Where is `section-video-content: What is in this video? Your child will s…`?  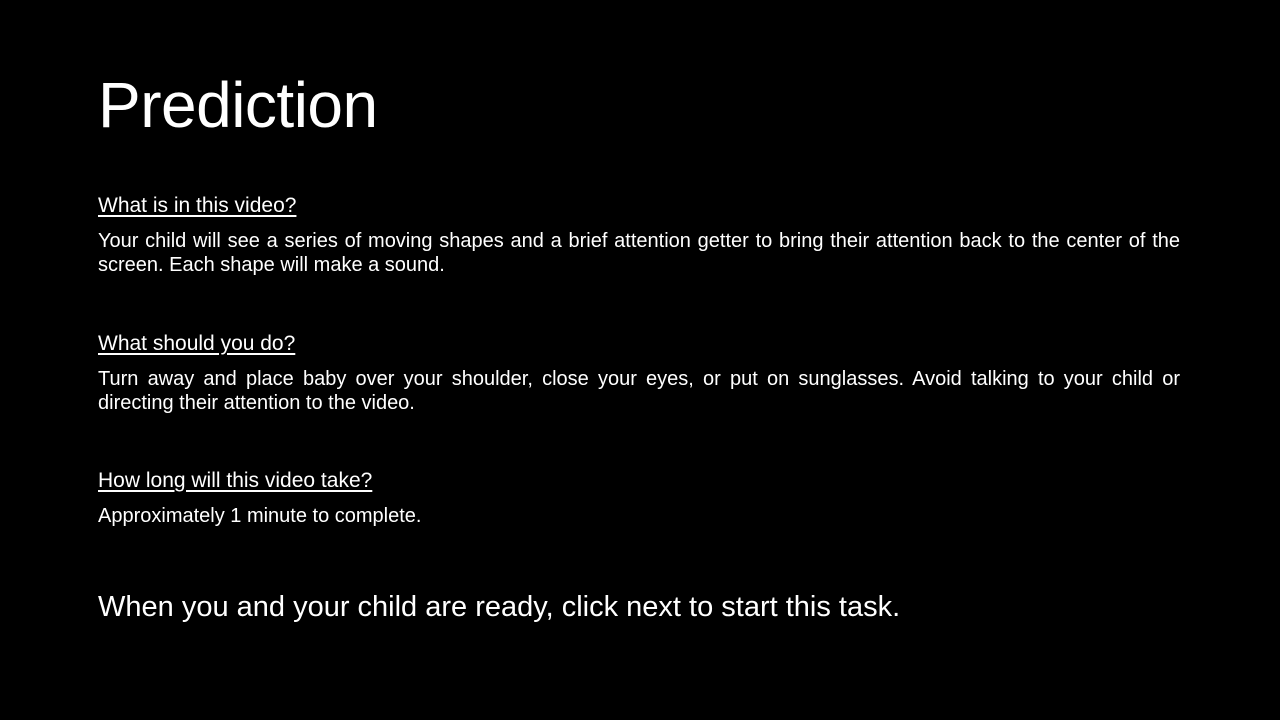
section-video-content: What is in this video? Your child will s… is located at coordinates (639, 235).